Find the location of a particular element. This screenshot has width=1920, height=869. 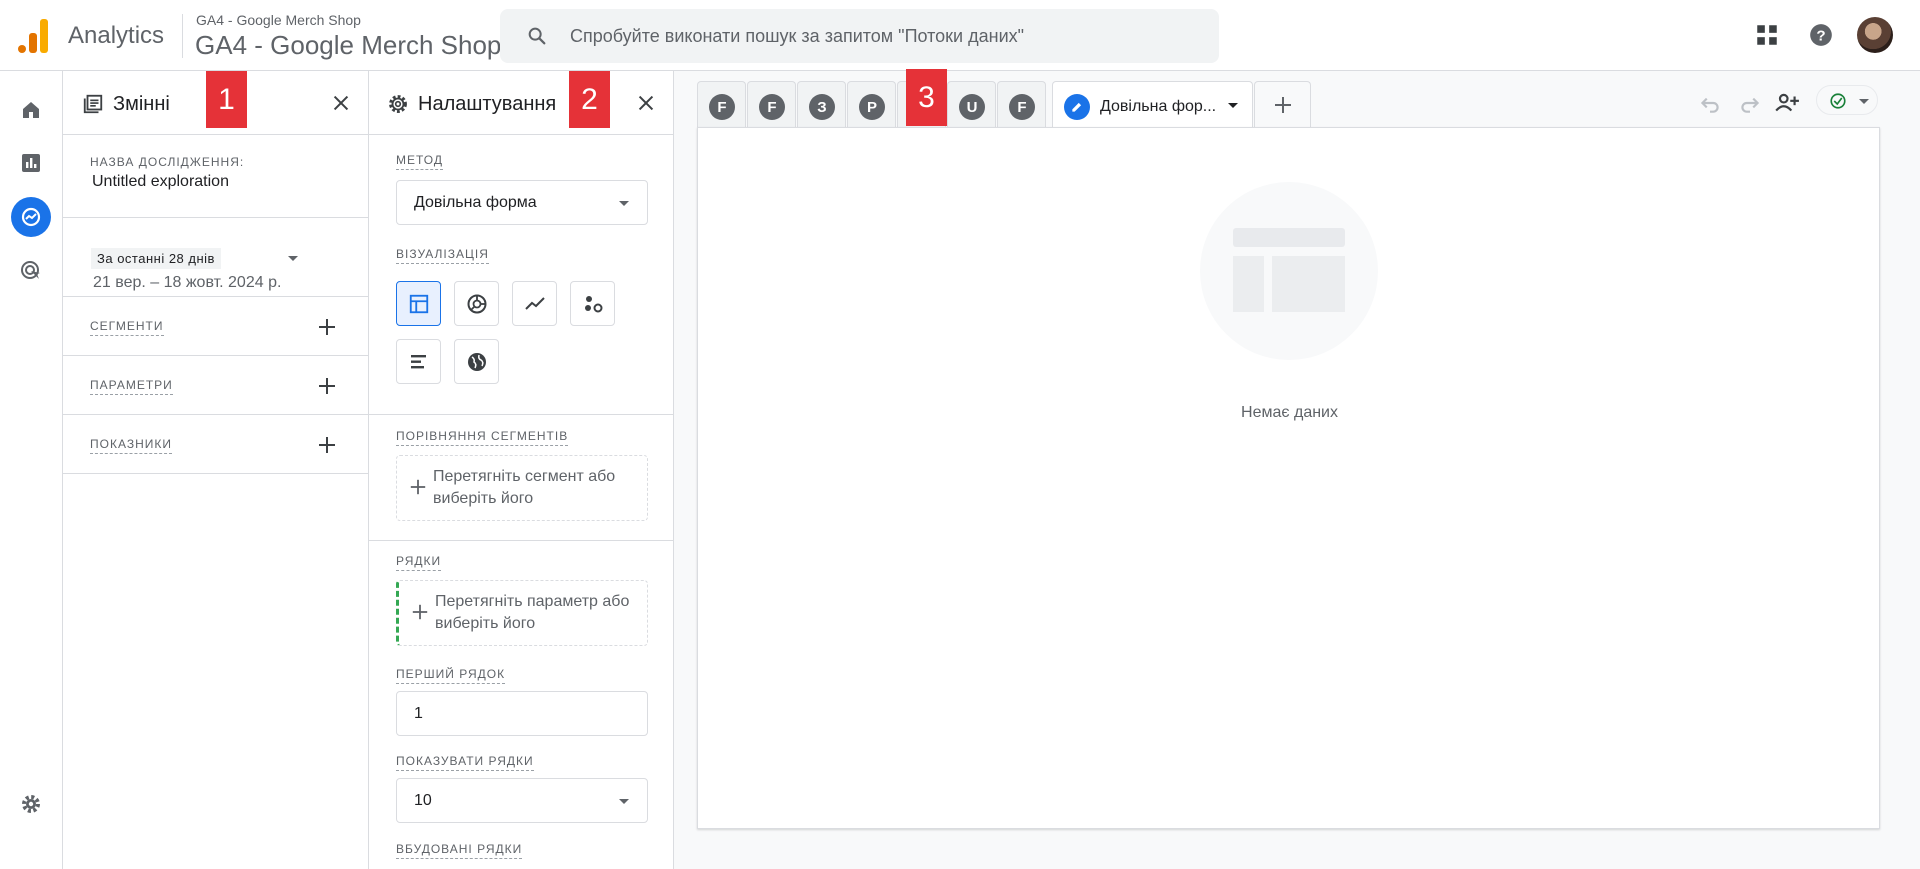

segments-section: СЕГМЕНТИ is located at coordinates (216, 326).